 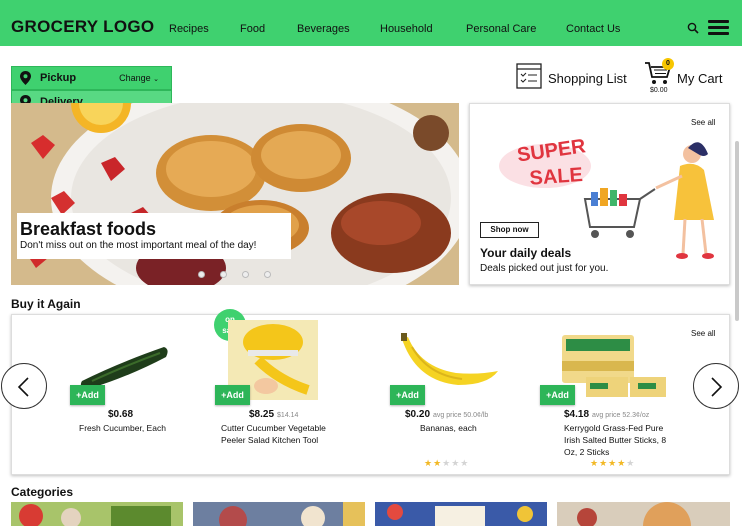 I want to click on category-tile-kitchen, so click(x=279, y=514).